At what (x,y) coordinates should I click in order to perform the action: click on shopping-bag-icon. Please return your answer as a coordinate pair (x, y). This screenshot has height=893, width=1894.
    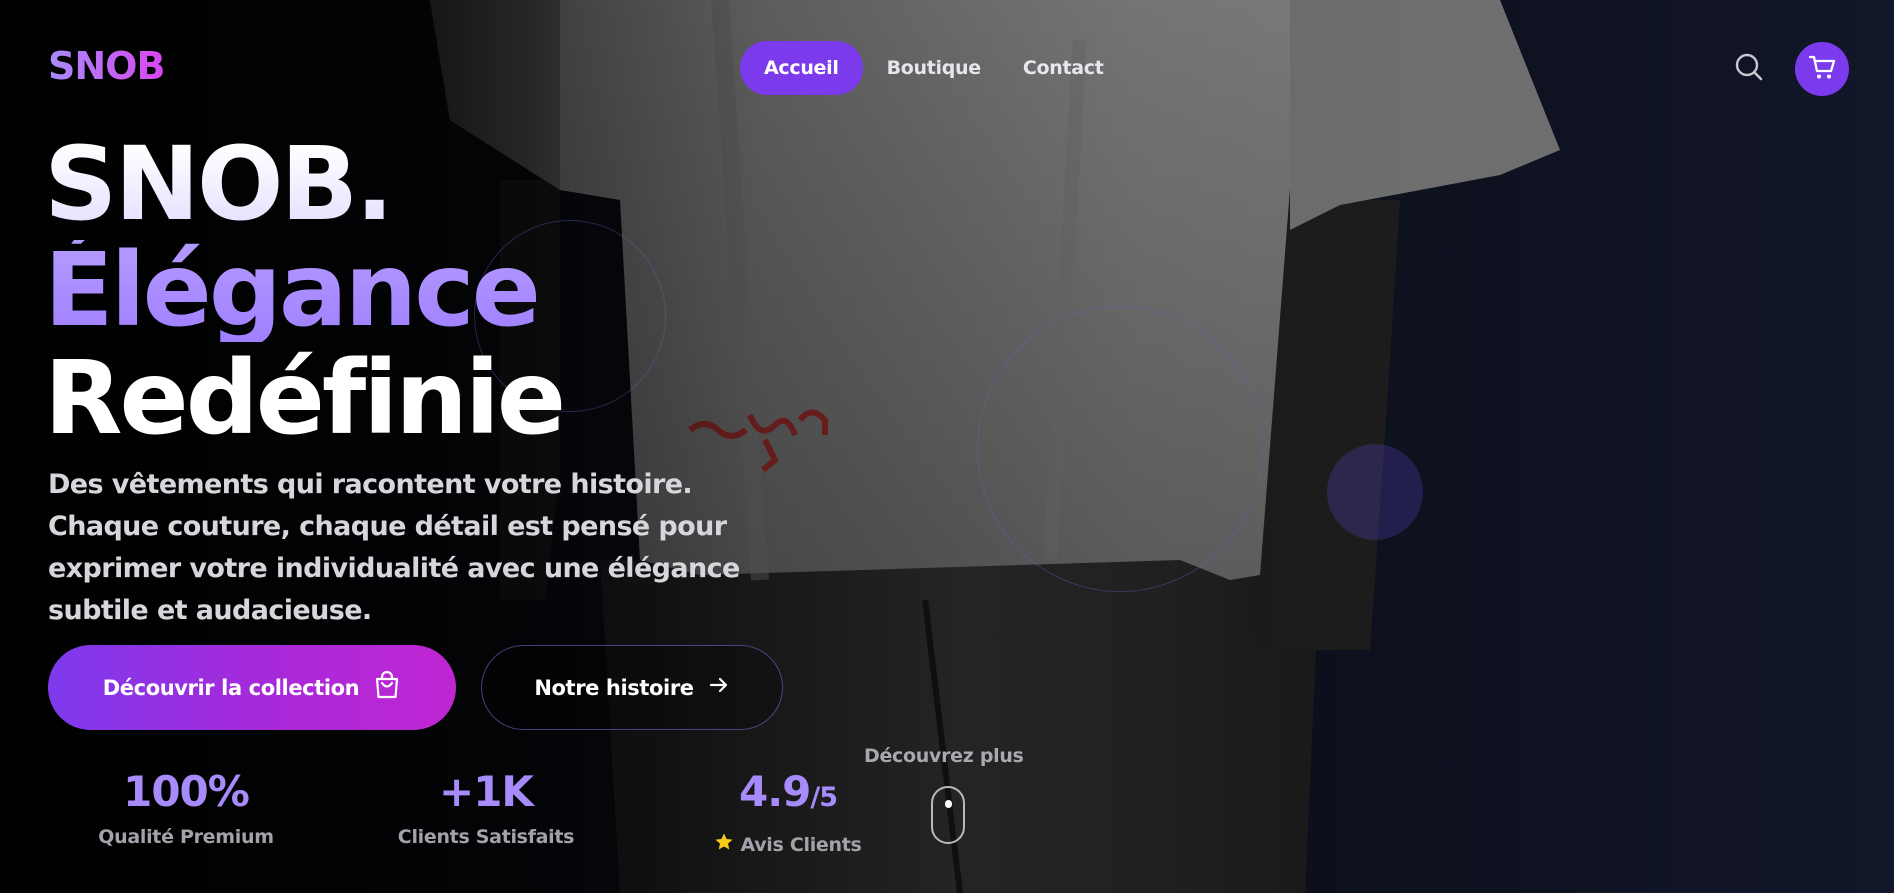
    Looking at the image, I should click on (387, 687).